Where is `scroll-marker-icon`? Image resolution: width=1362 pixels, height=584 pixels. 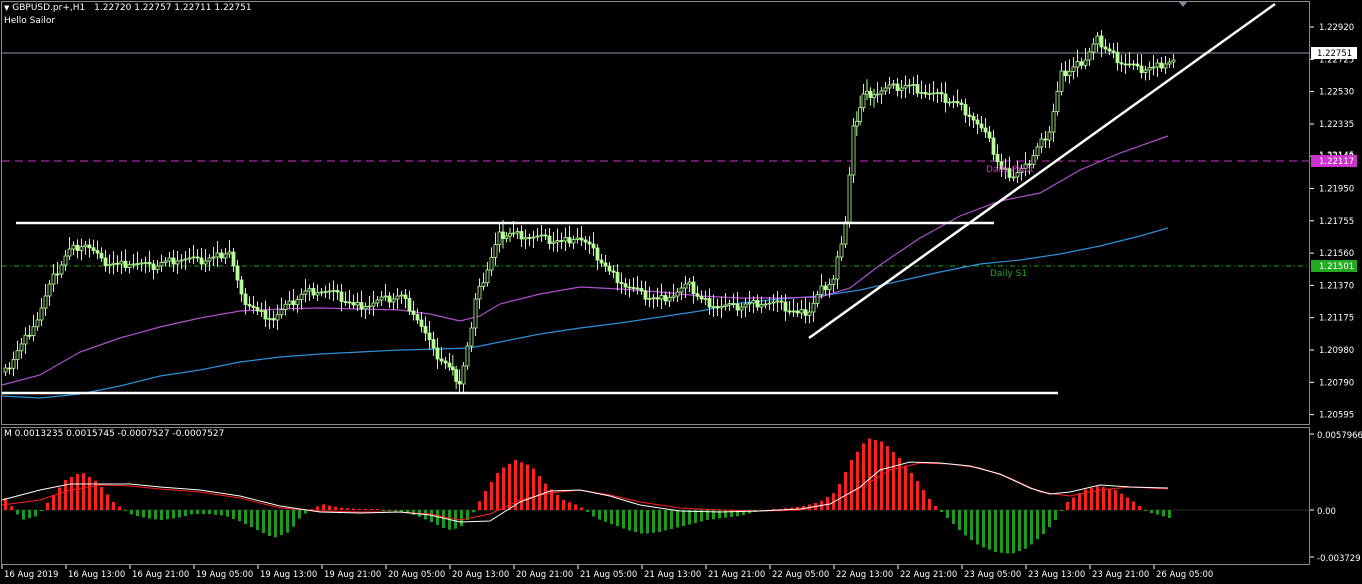
scroll-marker-icon is located at coordinates (1183, 4).